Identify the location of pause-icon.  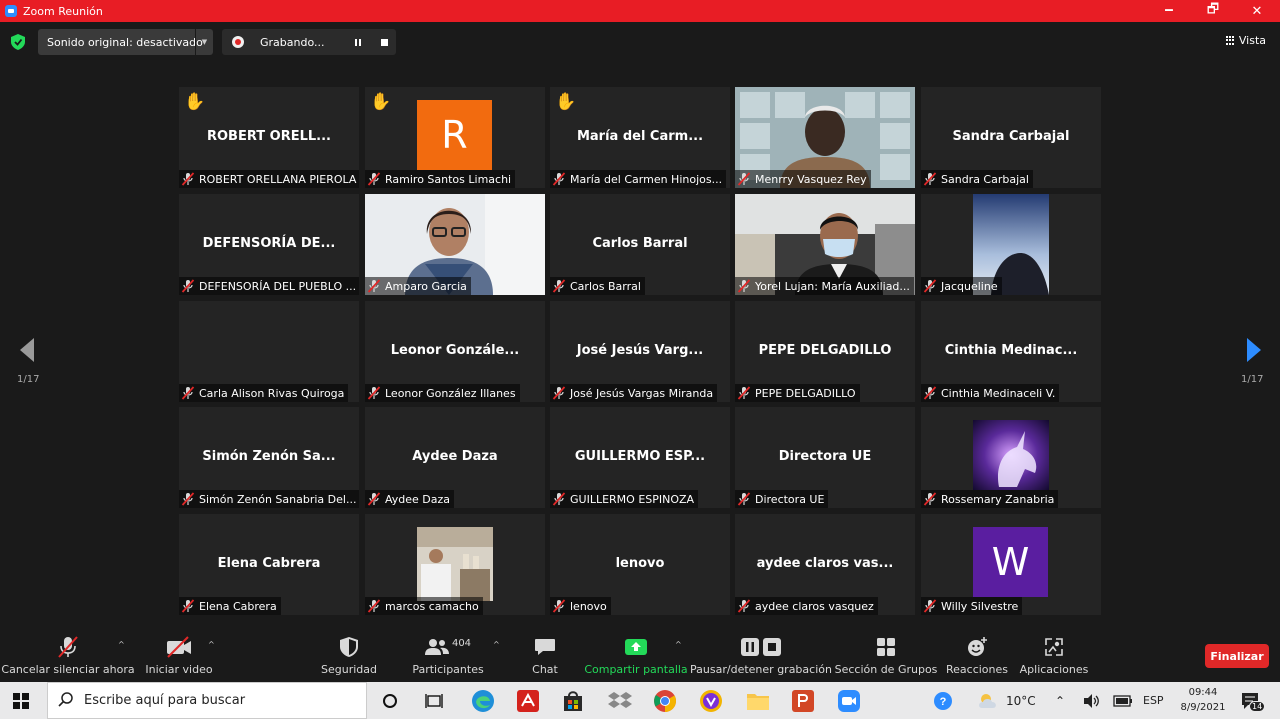
(750, 647).